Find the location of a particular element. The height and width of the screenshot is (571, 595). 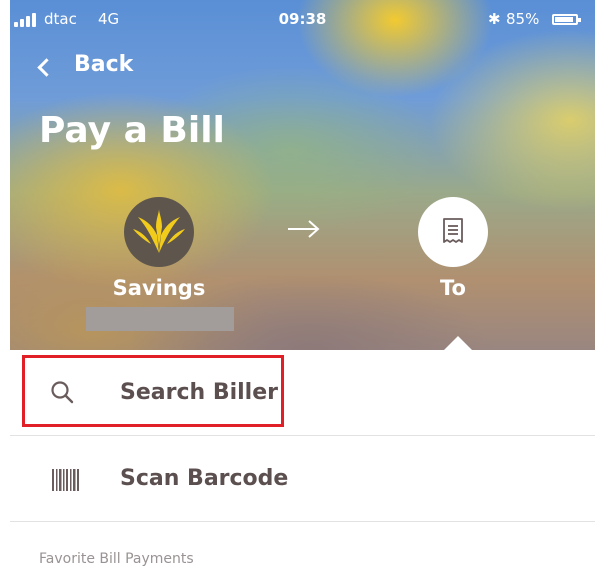

scan-barcode-label: Scan Barcode is located at coordinates (204, 478).